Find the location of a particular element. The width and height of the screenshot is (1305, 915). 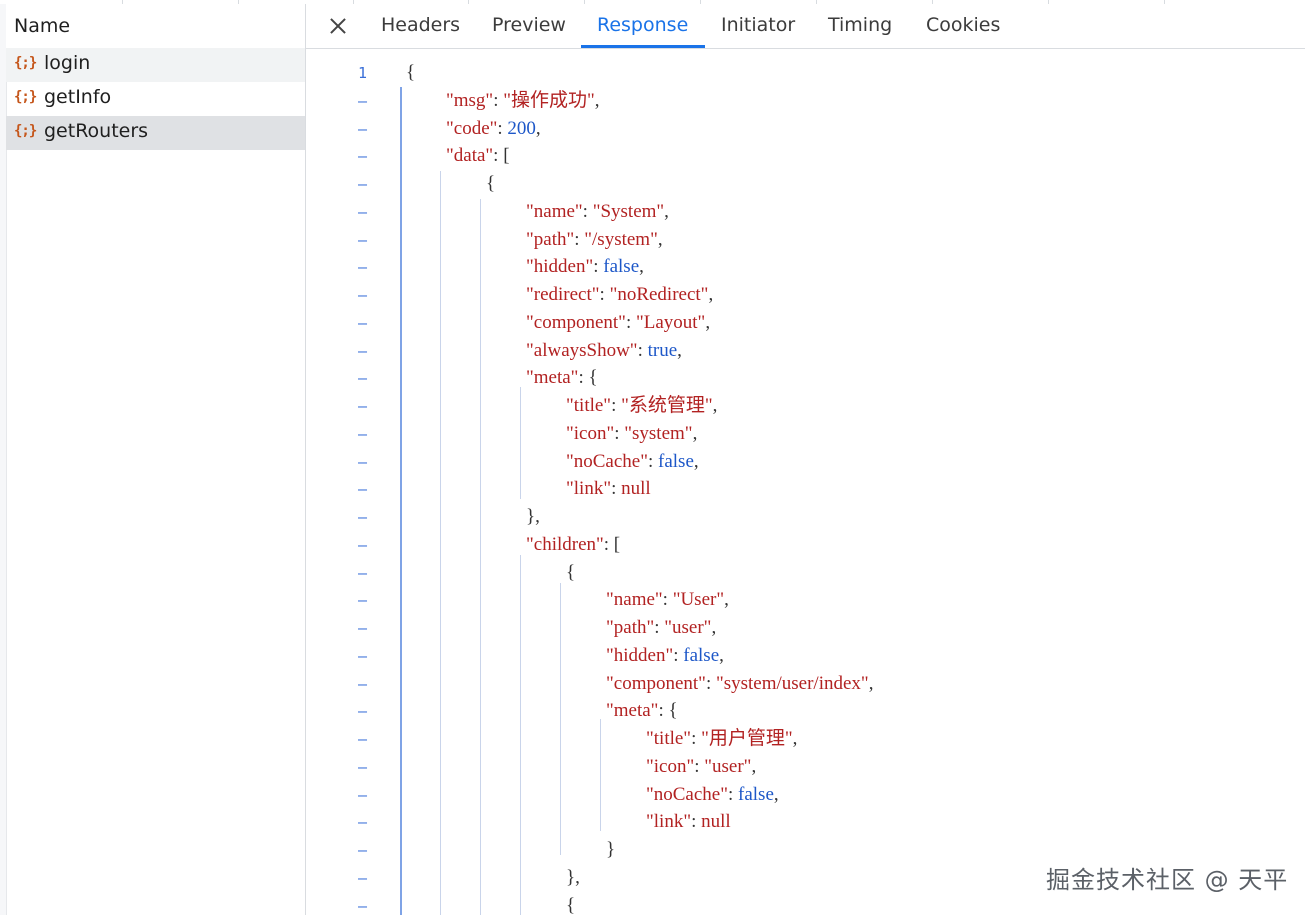

json-icon: {;} is located at coordinates (25, 131).